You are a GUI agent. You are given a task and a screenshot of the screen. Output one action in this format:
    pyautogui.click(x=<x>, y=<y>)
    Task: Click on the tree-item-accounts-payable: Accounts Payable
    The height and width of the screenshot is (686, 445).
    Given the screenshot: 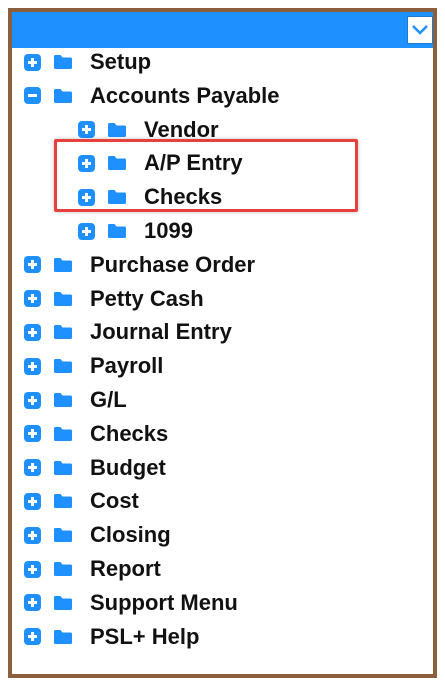 What is the action you would take?
    pyautogui.click(x=152, y=96)
    